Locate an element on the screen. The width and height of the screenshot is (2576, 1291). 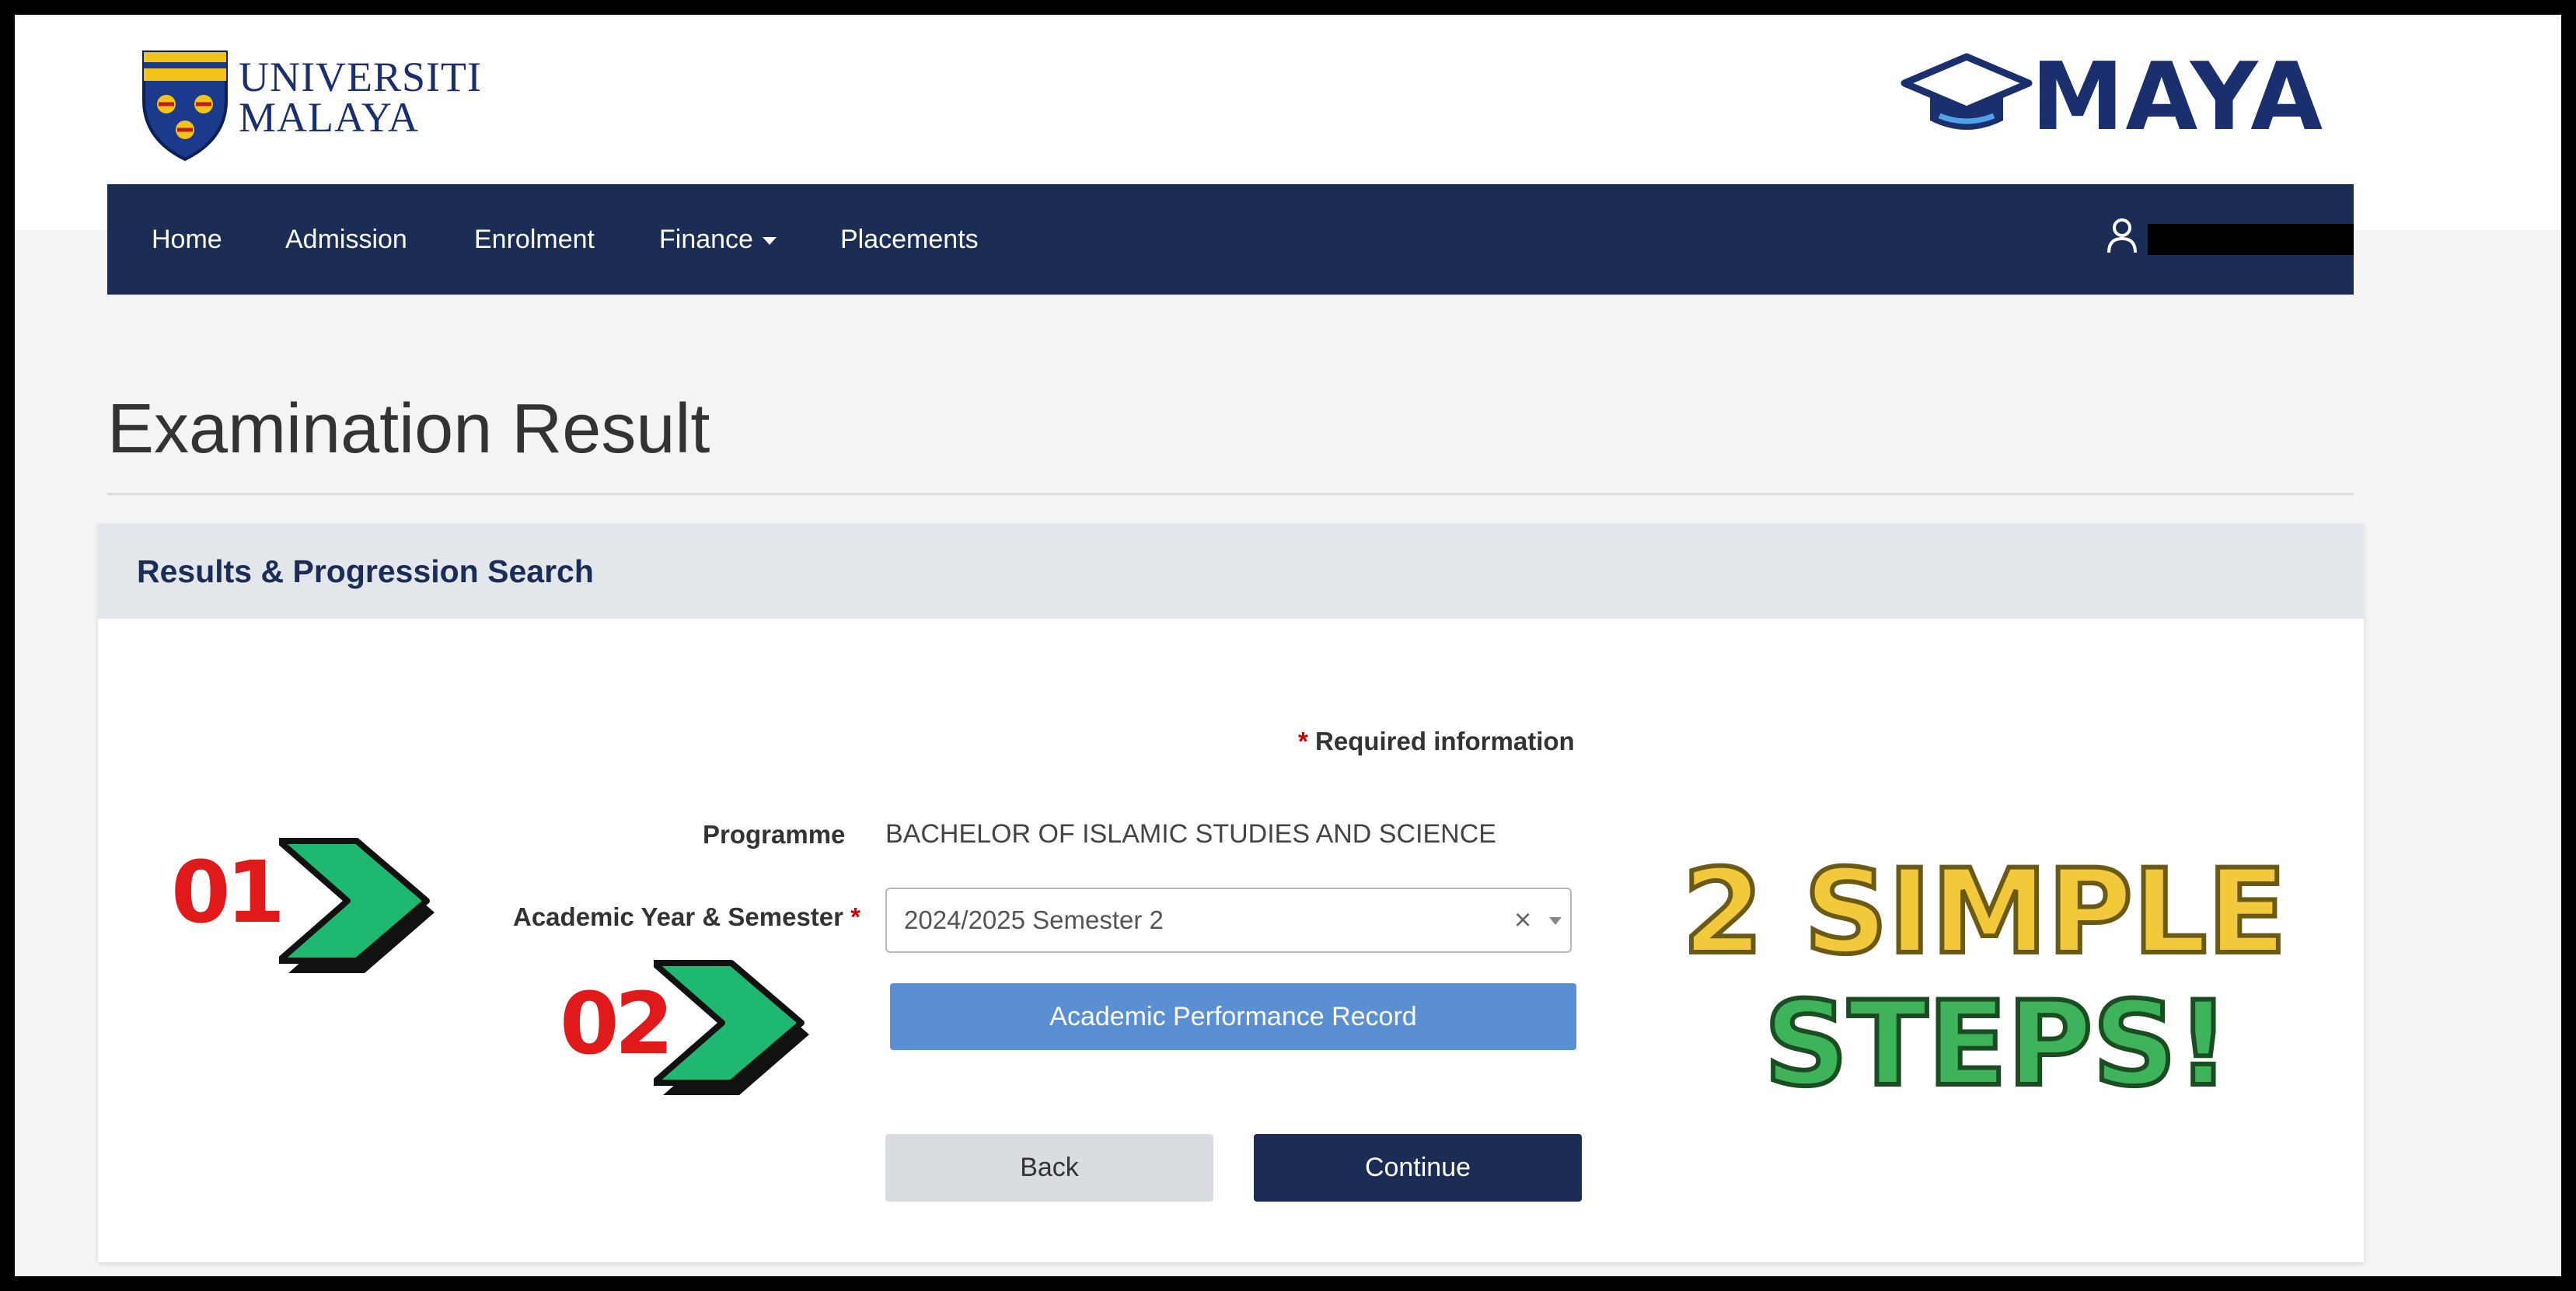
page-title: Examination Result is located at coordinates (408, 429).